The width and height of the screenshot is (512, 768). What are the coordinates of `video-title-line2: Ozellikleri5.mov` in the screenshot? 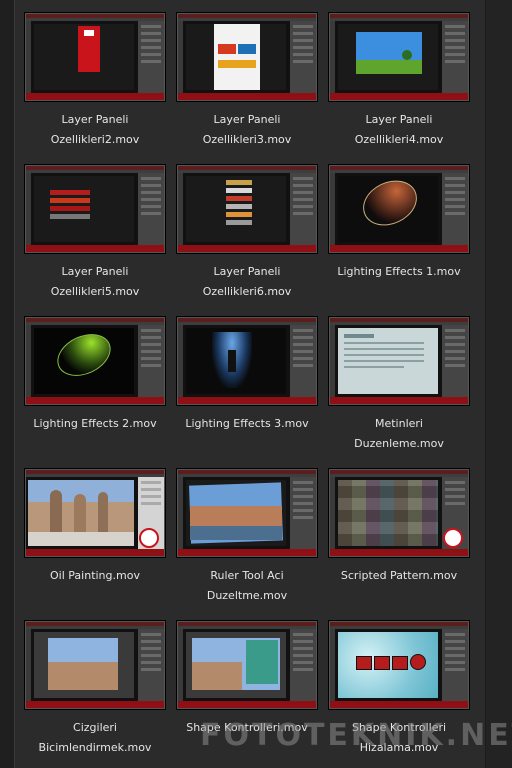 It's located at (95, 291).